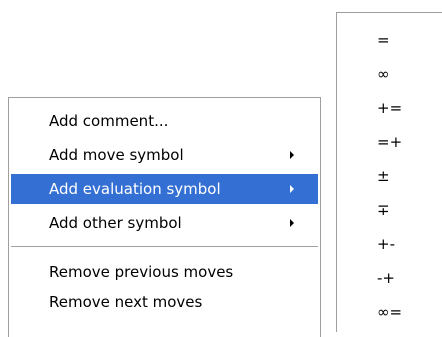 The width and height of the screenshot is (442, 337). I want to click on symbol-label: ∞=, so click(390, 312).